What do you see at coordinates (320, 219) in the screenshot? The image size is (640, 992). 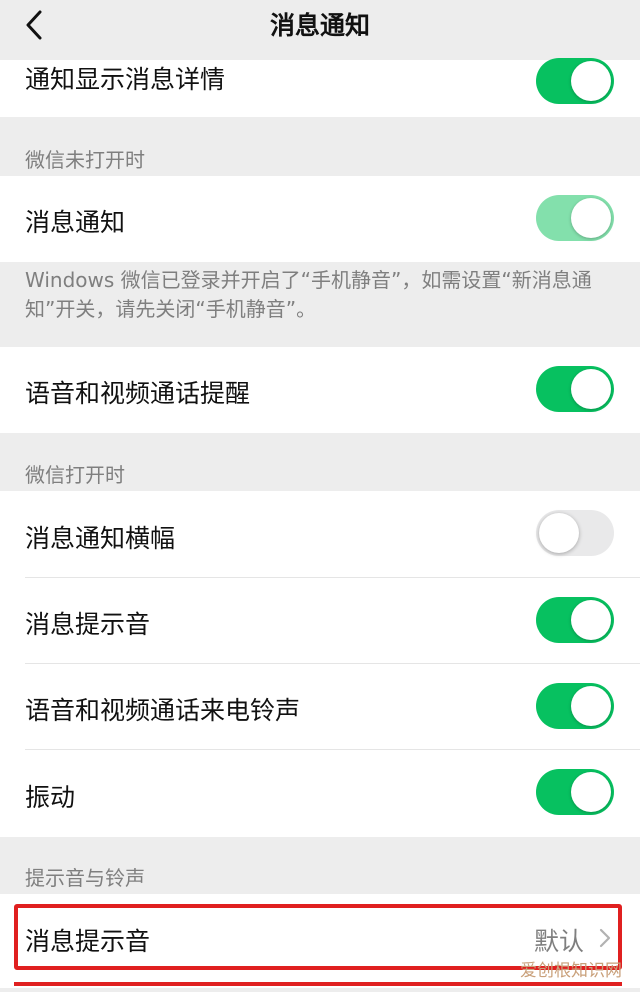 I see `row-msg-notify: 消息通知` at bounding box center [320, 219].